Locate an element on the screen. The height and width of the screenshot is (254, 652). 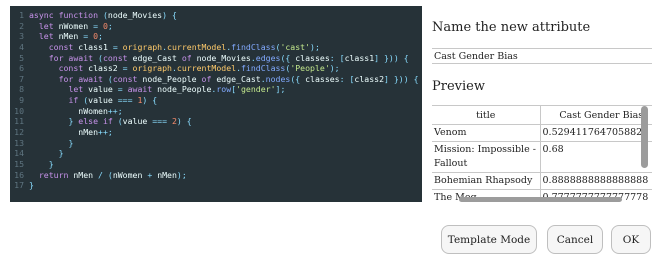
code-line: 2 let nWomen = 0; is located at coordinates (216, 26).